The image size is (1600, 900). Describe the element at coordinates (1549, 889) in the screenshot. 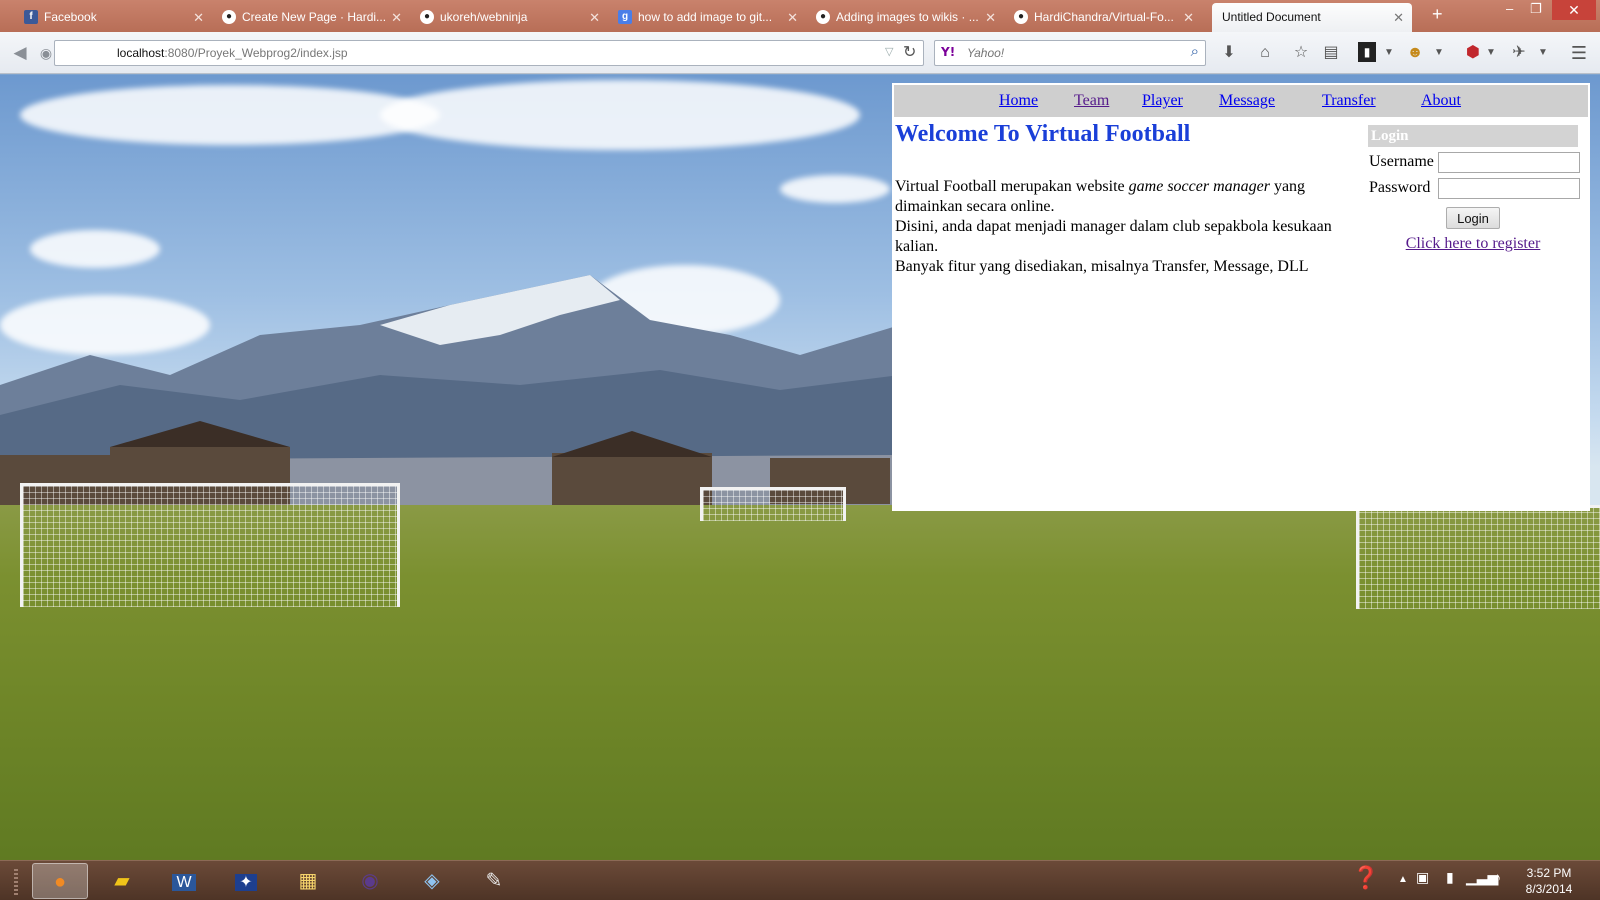

I see `clock-date: 8/3/2014` at that location.